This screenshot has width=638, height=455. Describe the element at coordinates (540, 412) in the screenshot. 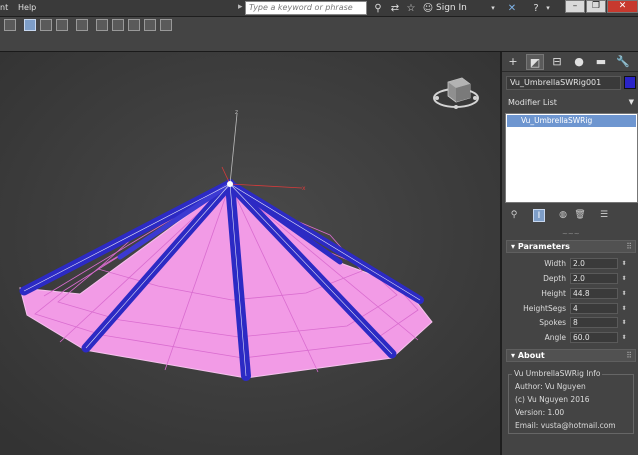

I see `about-version: Version: 1.00` at that location.